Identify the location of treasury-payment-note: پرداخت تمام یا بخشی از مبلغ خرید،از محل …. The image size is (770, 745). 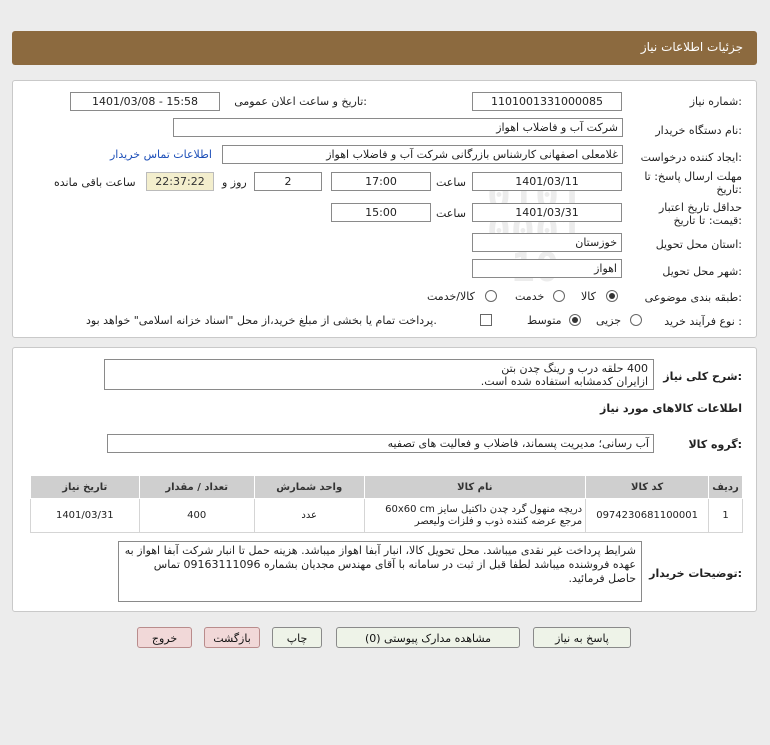
(261, 320).